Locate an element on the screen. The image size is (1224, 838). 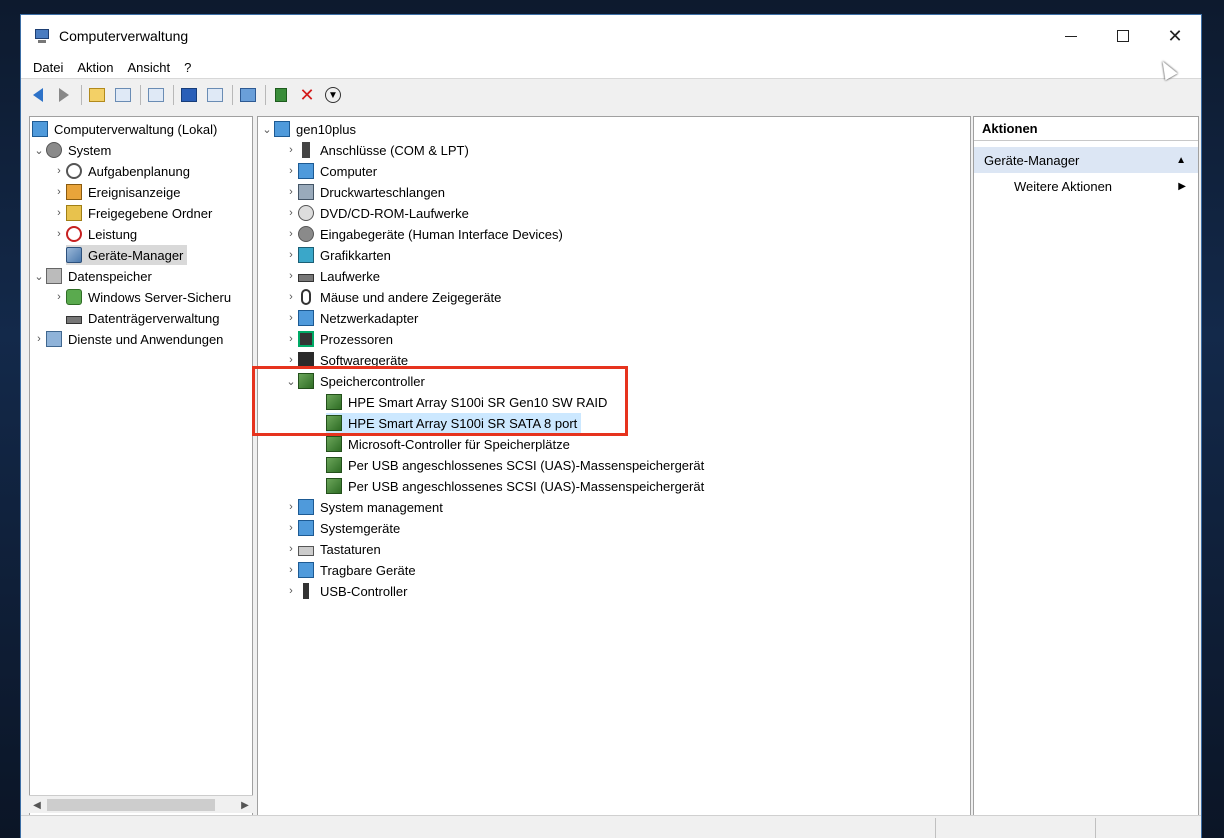
device-category: › Softwaregeräte is located at coordinates (346, 360).